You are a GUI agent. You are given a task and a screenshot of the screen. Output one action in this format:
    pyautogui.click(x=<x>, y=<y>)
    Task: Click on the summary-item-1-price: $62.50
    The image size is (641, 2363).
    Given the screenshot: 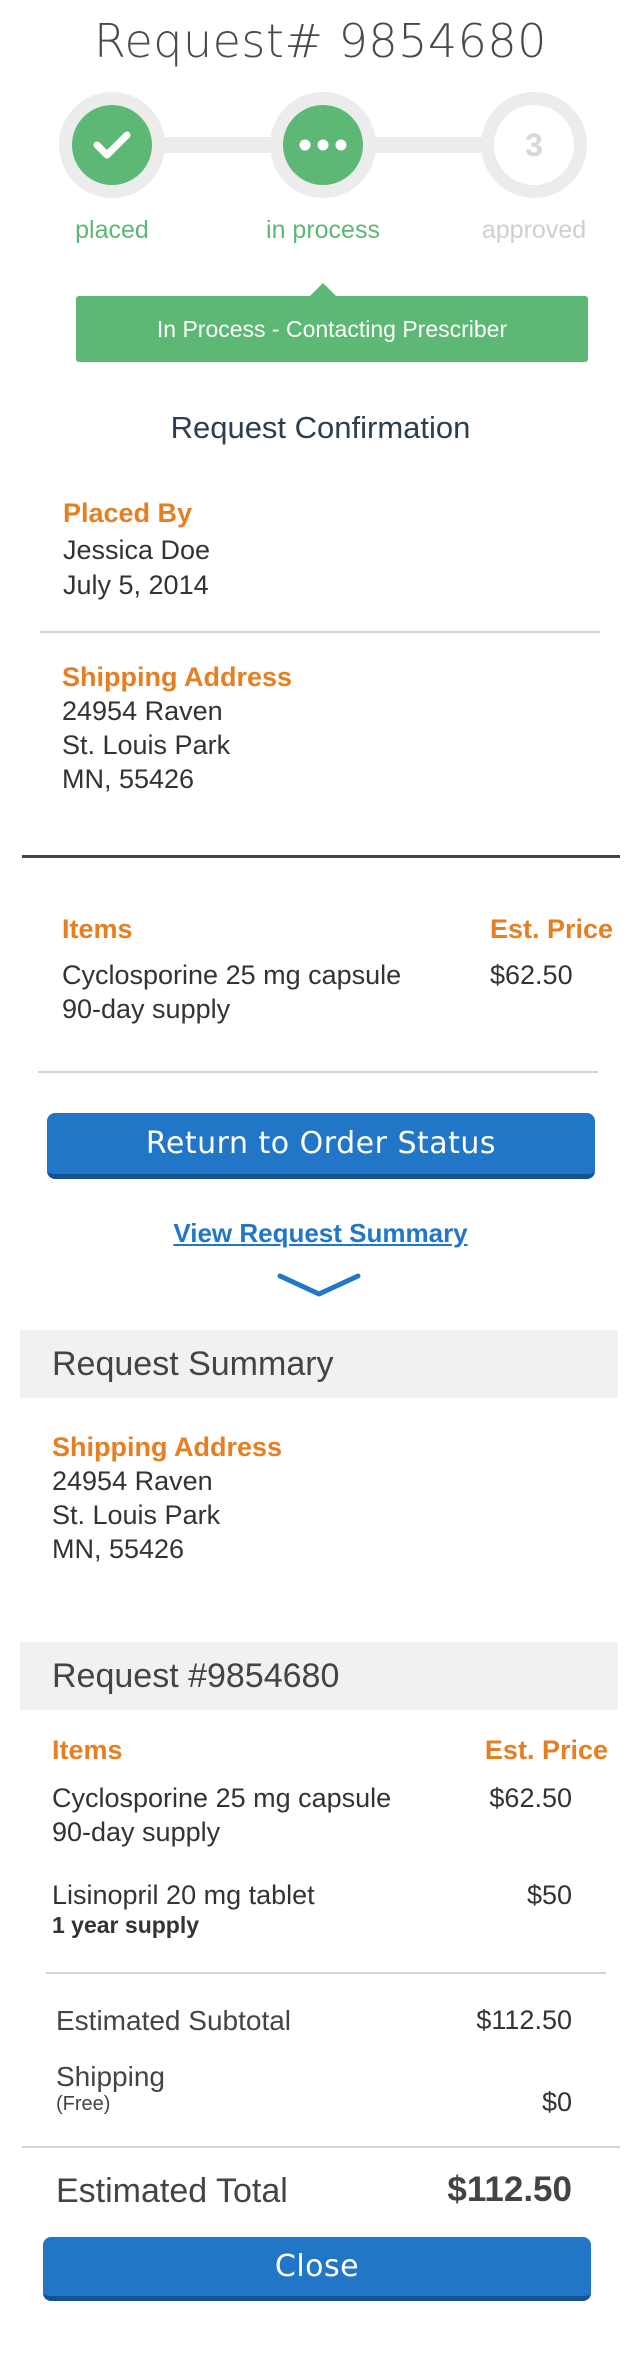 What is the action you would take?
    pyautogui.click(x=530, y=1798)
    